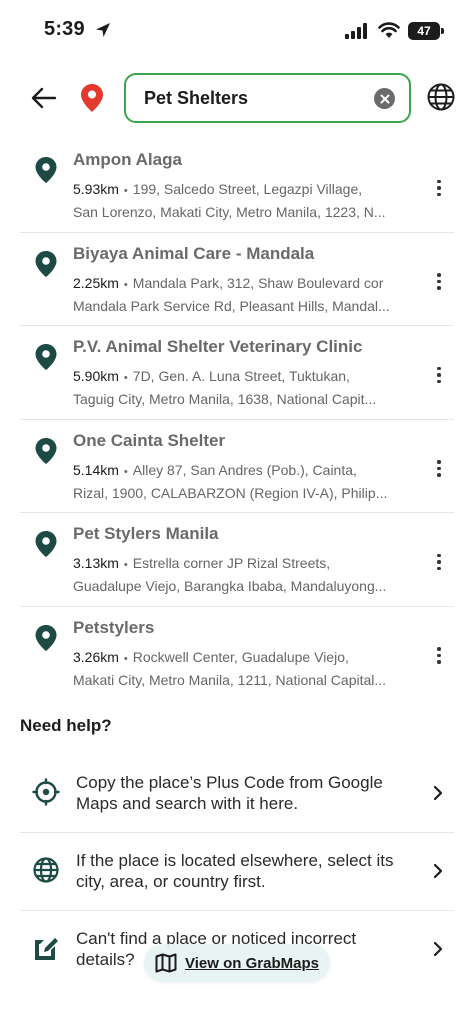  What do you see at coordinates (194, 253) in the screenshot?
I see `result-name: Biyaya Animal Care - Mandala` at bounding box center [194, 253].